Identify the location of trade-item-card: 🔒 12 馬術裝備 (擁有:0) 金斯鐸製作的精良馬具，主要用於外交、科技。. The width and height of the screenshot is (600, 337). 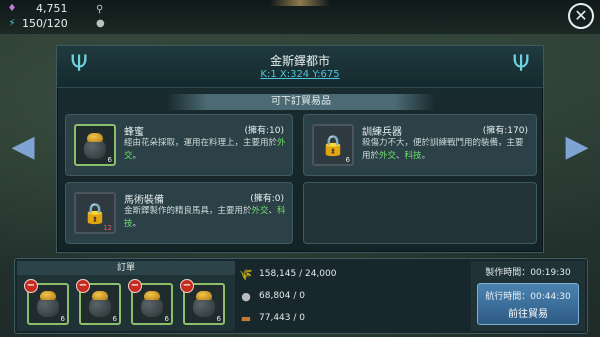
(179, 213).